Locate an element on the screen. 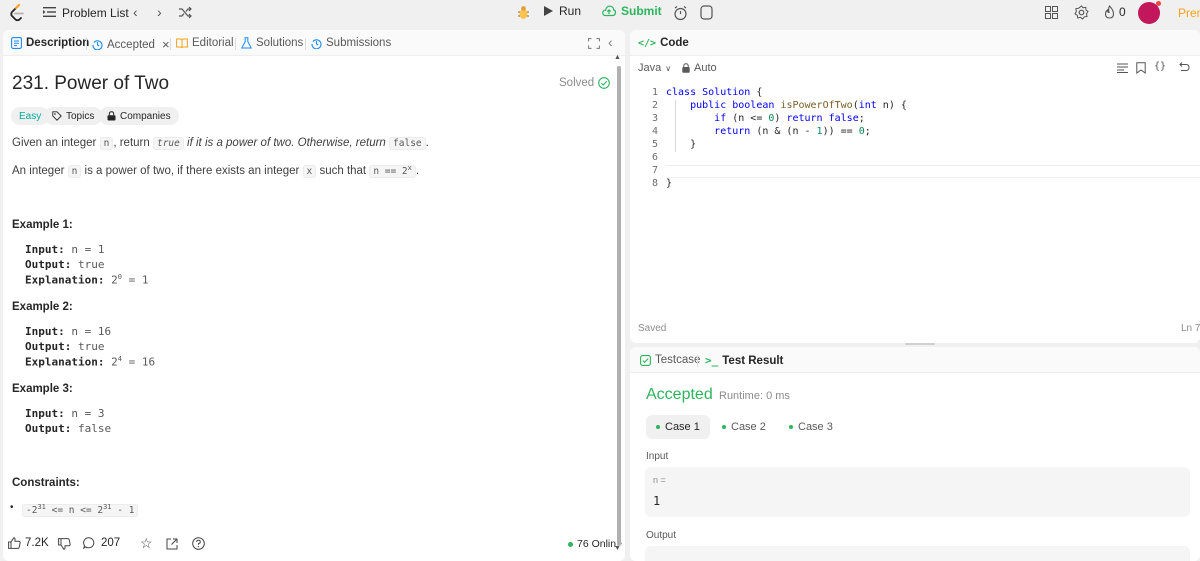 The image size is (1200, 561). layout-grid-icon is located at coordinates (1051, 12).